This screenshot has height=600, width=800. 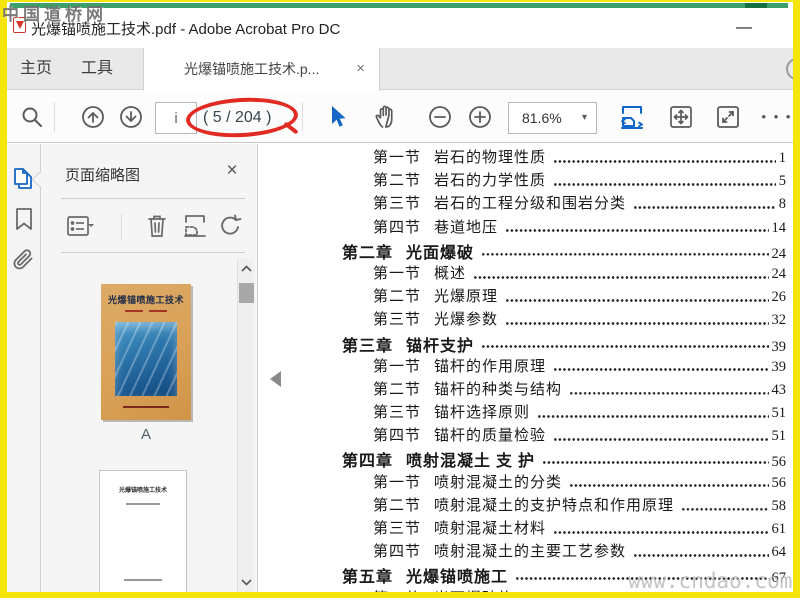 What do you see at coordinates (522, 157) in the screenshot?
I see `toc-row: 第一节 岩石的物理性质 1` at bounding box center [522, 157].